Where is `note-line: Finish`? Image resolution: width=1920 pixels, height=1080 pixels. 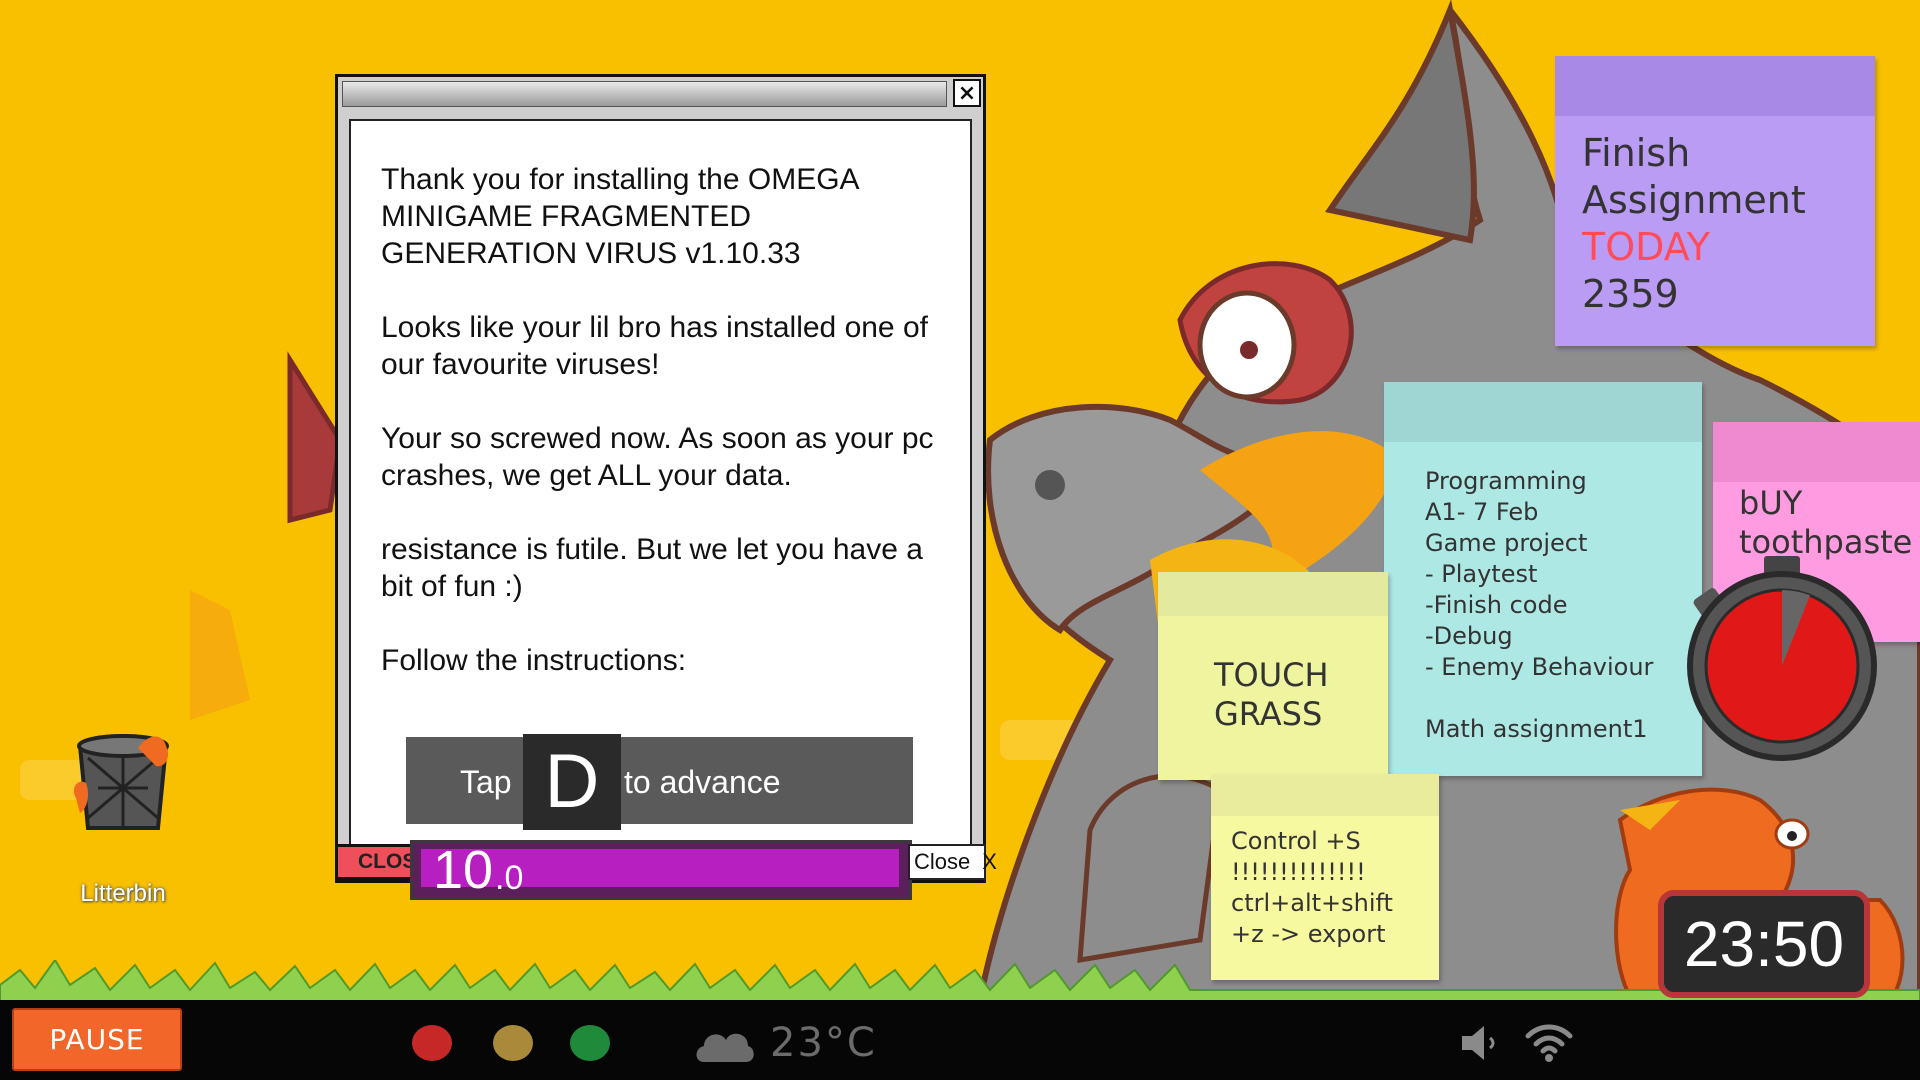
note-line: Finish is located at coordinates (1636, 153).